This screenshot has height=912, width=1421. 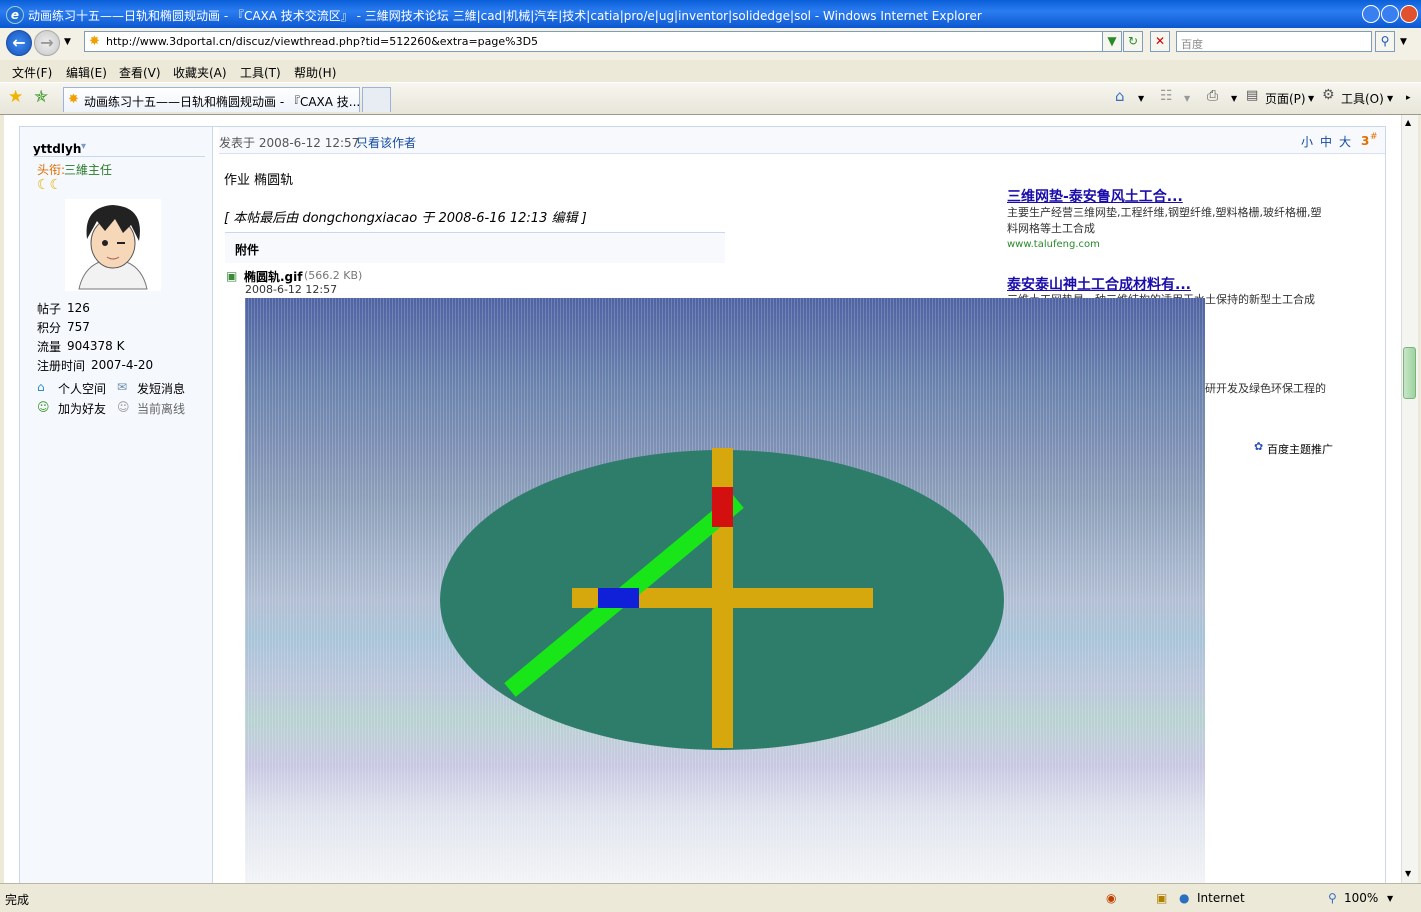 I want to click on status-bar: 完成 ◉ ▣ ● Internet ⚲ 100% ▼, so click(x=710, y=897).